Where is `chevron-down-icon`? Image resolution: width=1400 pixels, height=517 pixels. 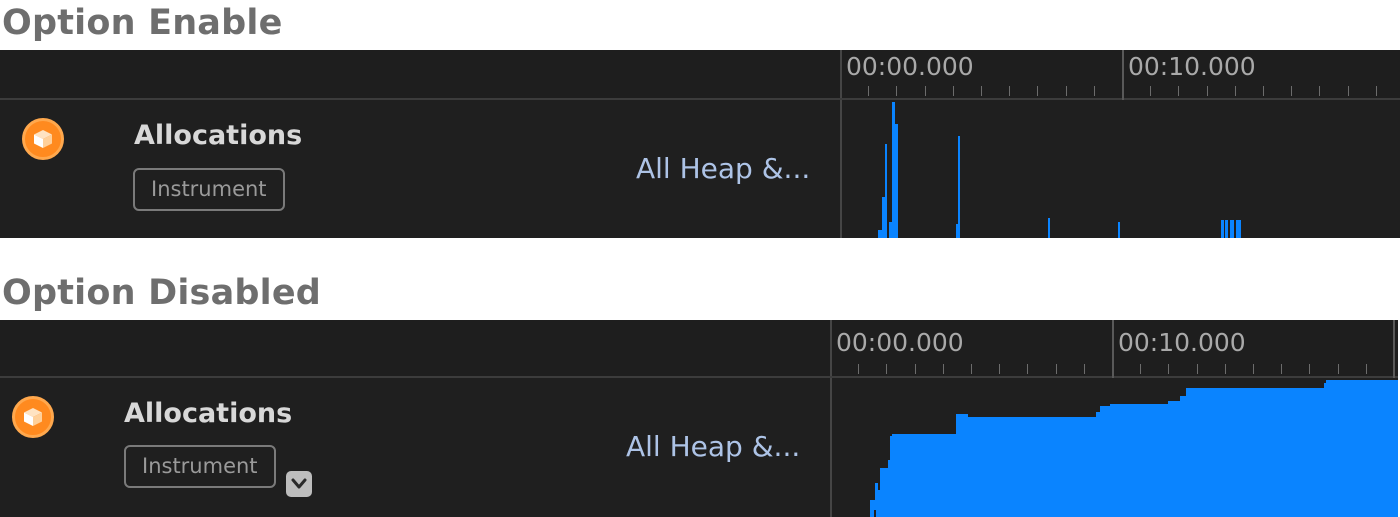
chevron-down-icon is located at coordinates (299, 483).